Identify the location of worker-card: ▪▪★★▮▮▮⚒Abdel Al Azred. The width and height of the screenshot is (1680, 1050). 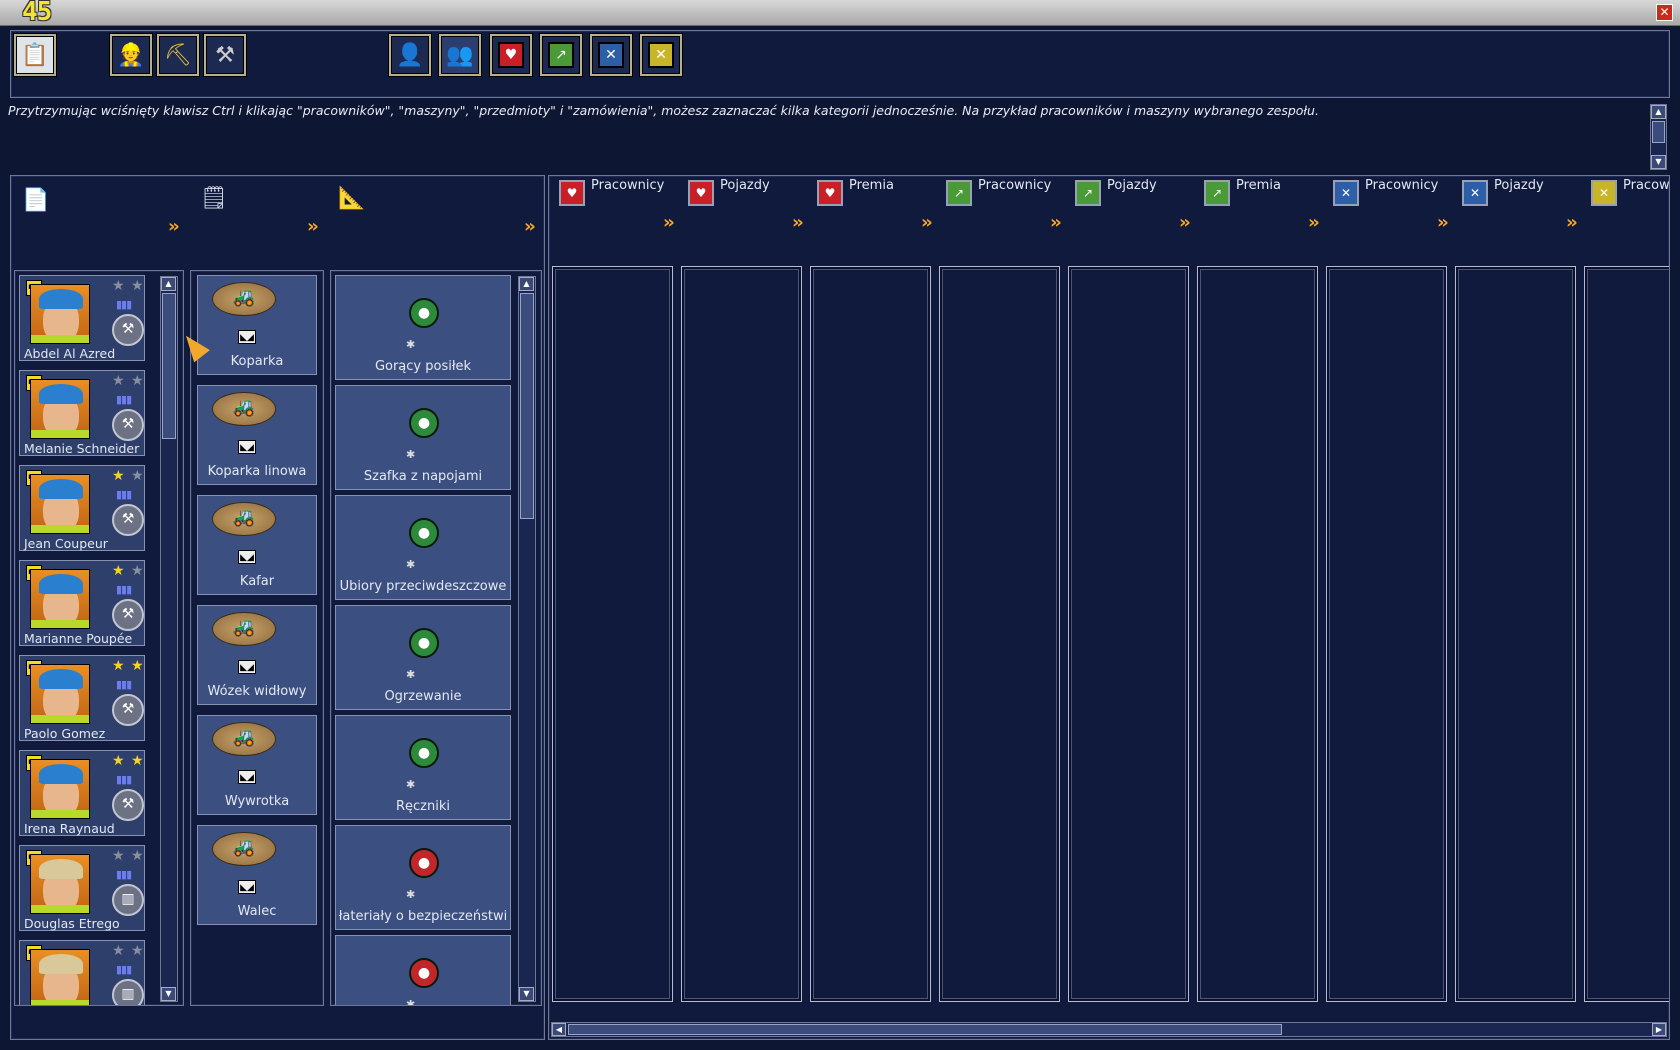
(82, 318).